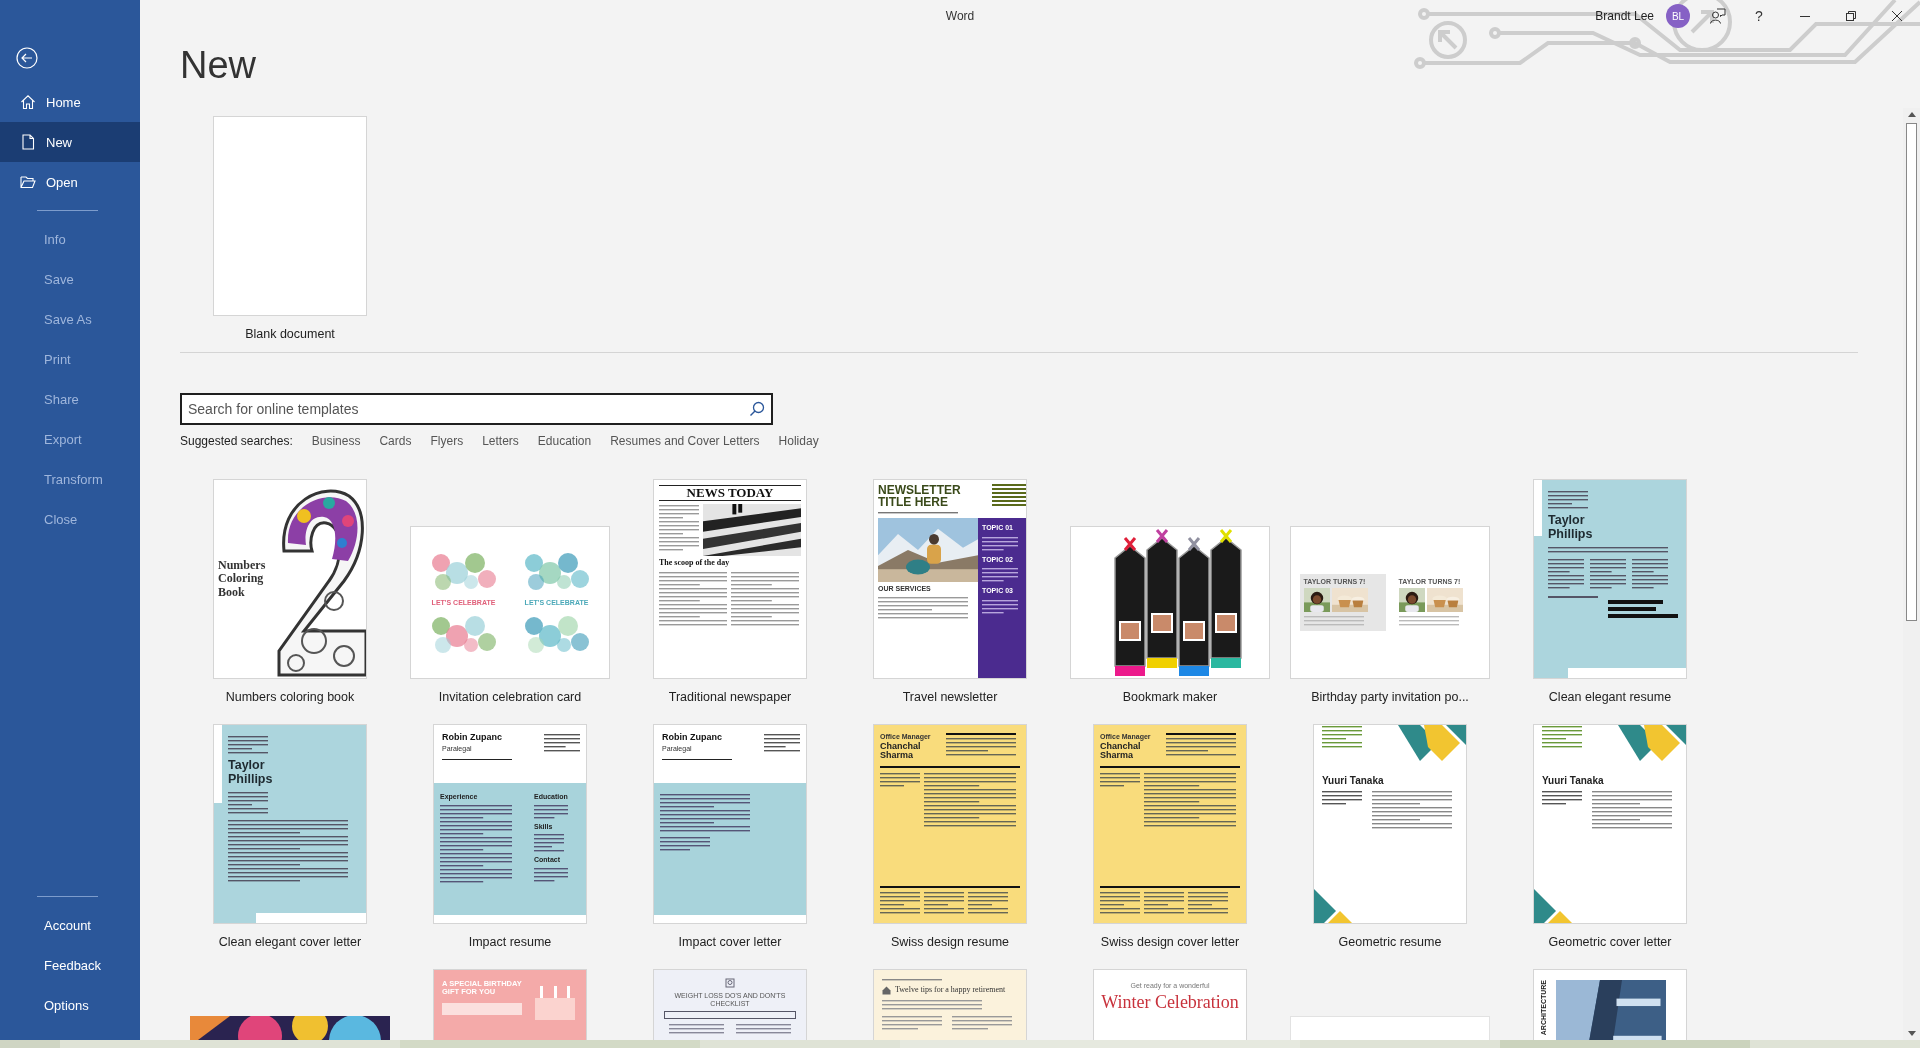 The width and height of the screenshot is (1920, 1048). Describe the element at coordinates (395, 441) in the screenshot. I see `suggested-search-link: Cards` at that location.